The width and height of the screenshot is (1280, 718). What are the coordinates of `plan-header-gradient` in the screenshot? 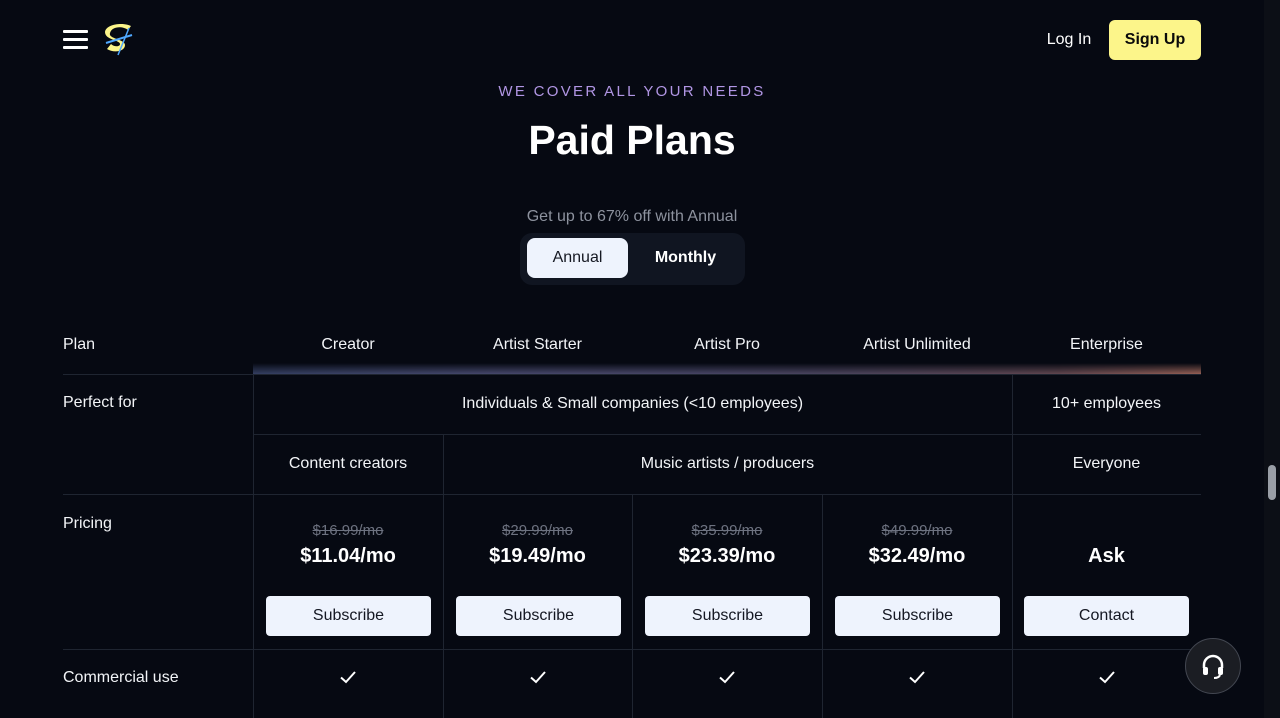 It's located at (727, 368).